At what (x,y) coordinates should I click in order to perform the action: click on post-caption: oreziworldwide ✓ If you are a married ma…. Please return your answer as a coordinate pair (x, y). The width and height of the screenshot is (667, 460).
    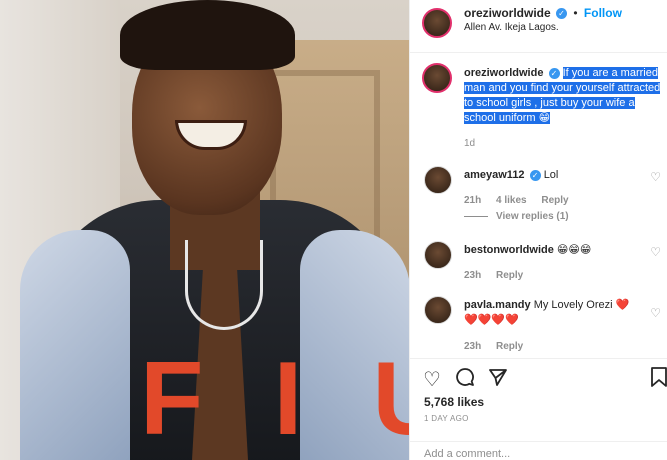
    Looking at the image, I should click on (564, 96).